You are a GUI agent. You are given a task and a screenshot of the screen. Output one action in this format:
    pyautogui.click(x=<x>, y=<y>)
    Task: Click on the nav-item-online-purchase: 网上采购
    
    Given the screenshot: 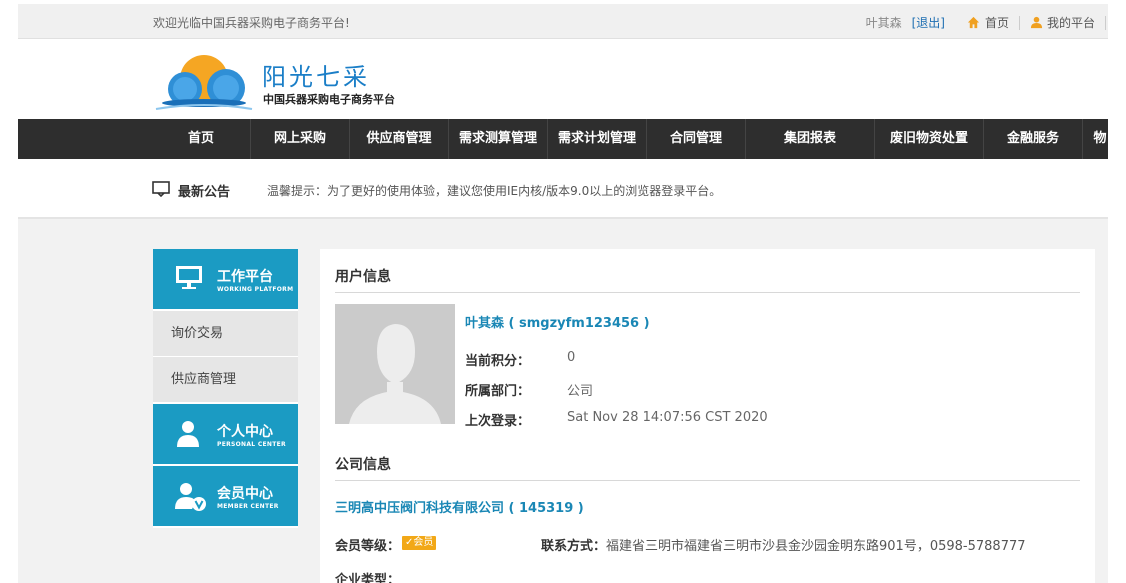 What is the action you would take?
    pyautogui.click(x=300, y=139)
    